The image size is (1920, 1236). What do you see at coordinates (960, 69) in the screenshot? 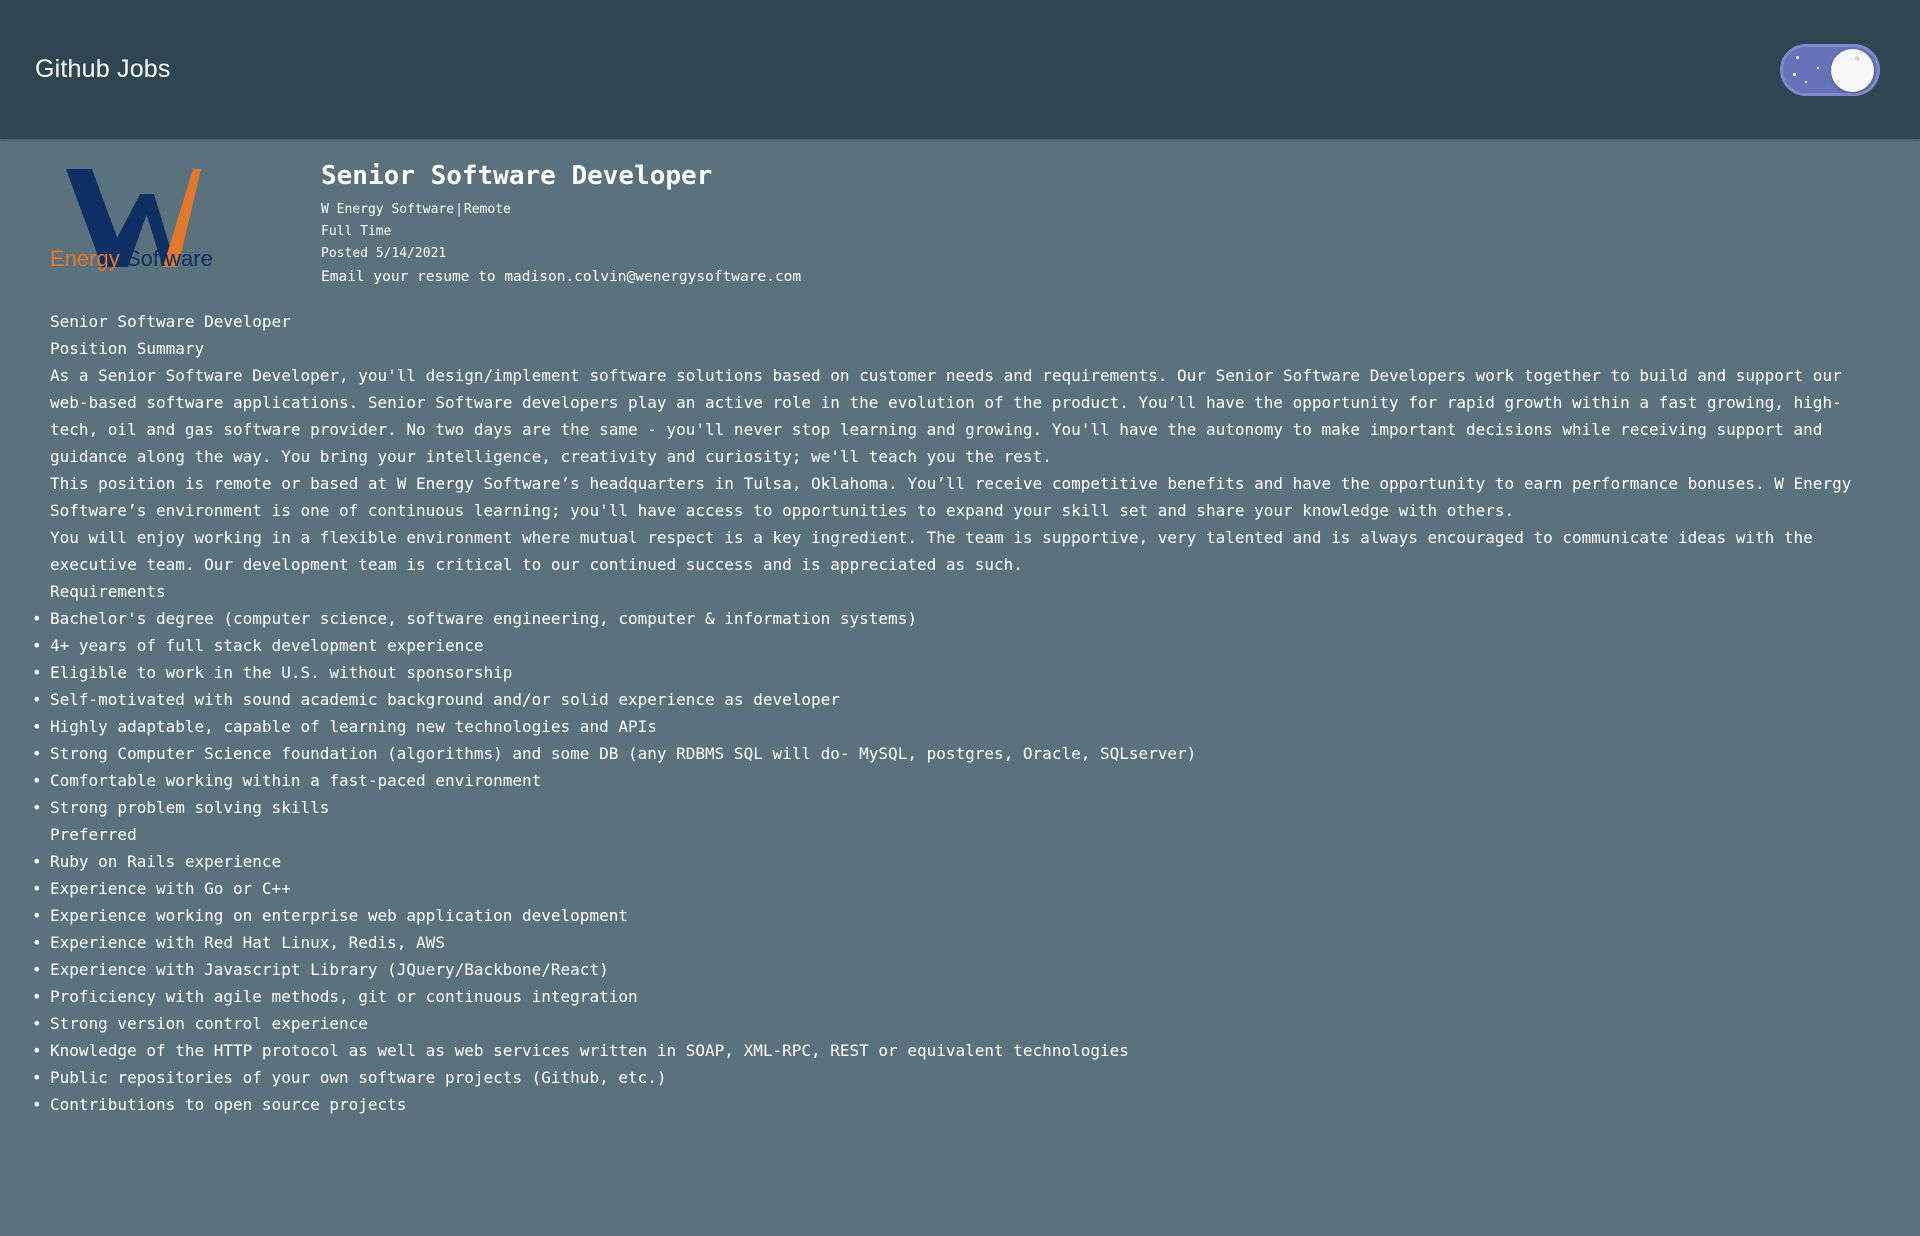
I see `app-header: Github Jobs` at bounding box center [960, 69].